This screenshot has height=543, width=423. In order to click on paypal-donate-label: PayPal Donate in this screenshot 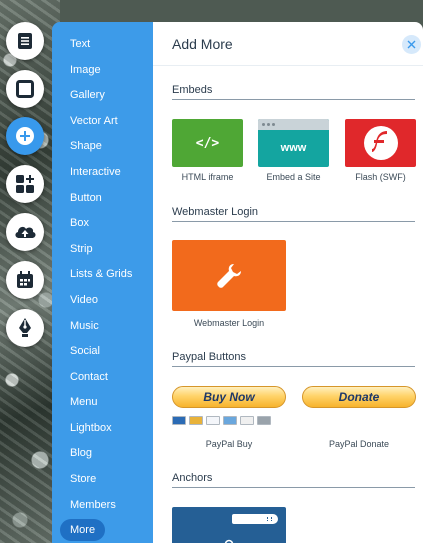, I will do `click(359, 444)`.